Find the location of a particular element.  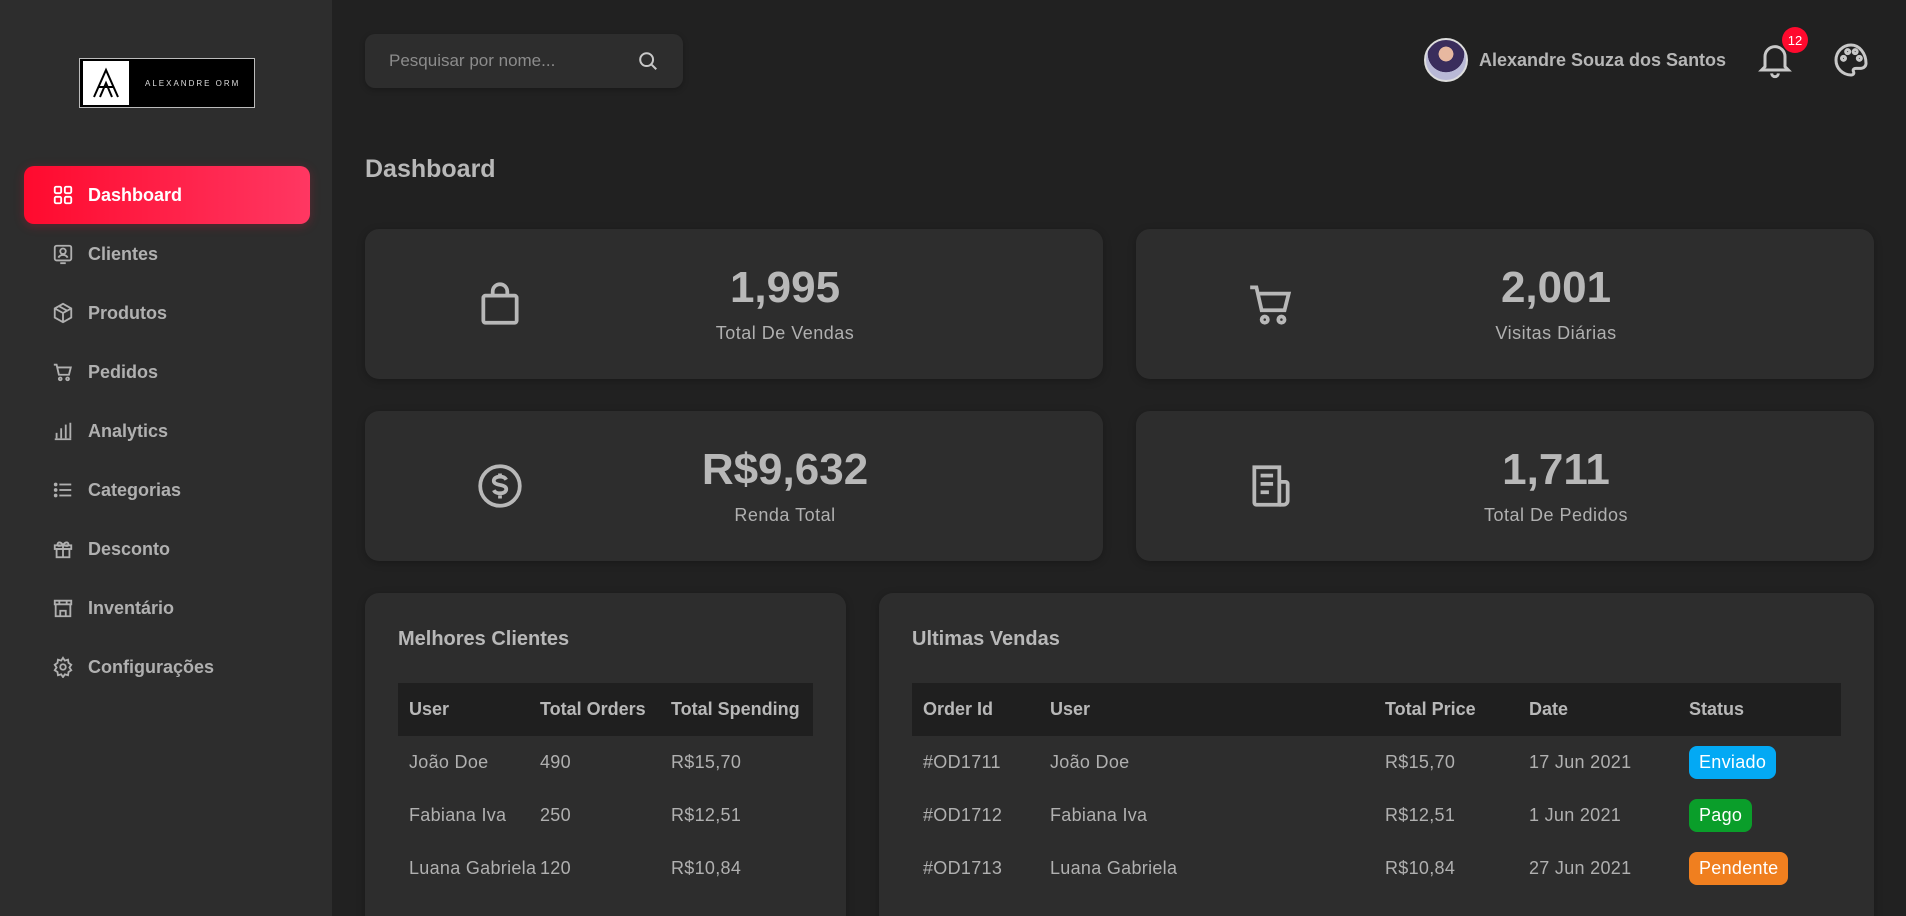

cell-order-id: #OD1713 is located at coordinates (963, 868).